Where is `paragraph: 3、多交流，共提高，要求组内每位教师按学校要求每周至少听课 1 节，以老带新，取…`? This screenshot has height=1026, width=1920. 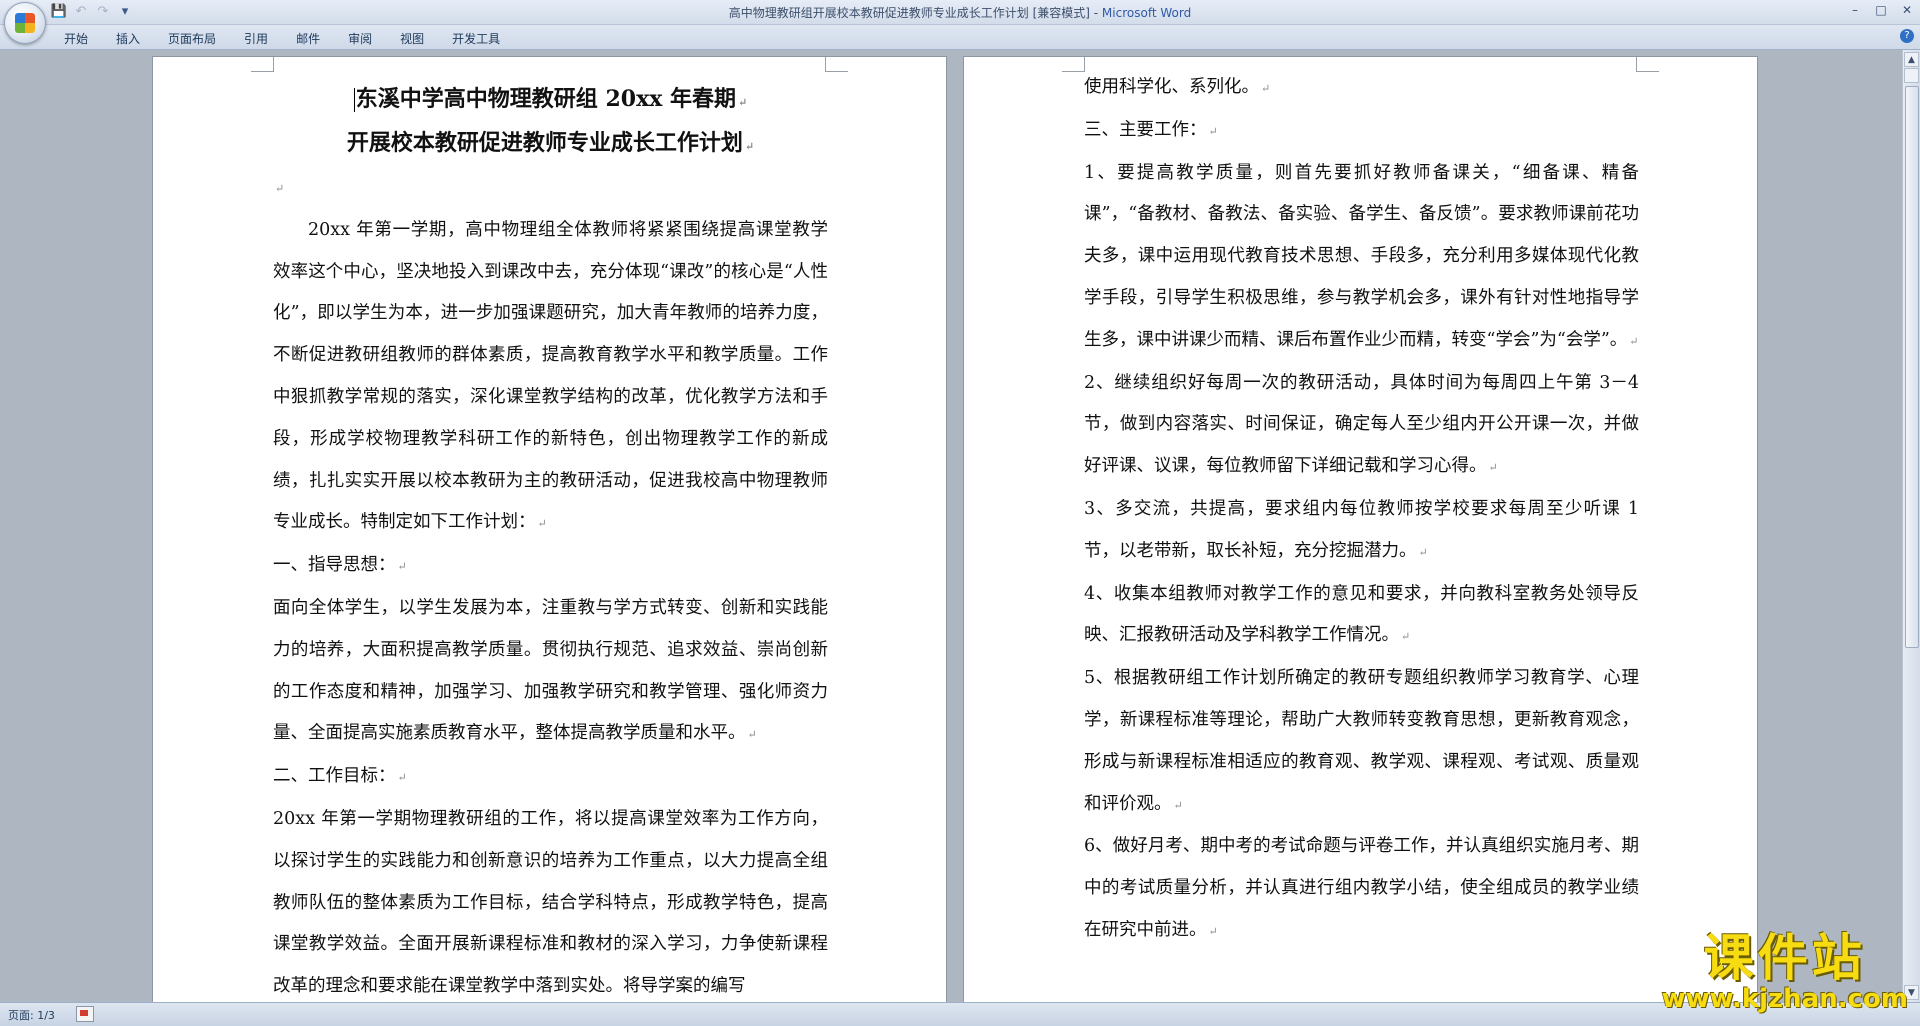 paragraph: 3、多交流，共提高，要求组内每位教师按学校要求每周至少听课 1 节，以老带新，取… is located at coordinates (1361, 529).